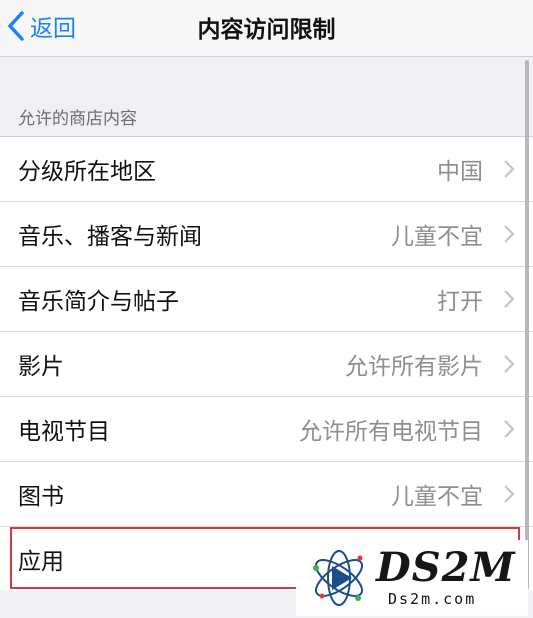  What do you see at coordinates (338, 578) in the screenshot?
I see `atom-play-logo-icon` at bounding box center [338, 578].